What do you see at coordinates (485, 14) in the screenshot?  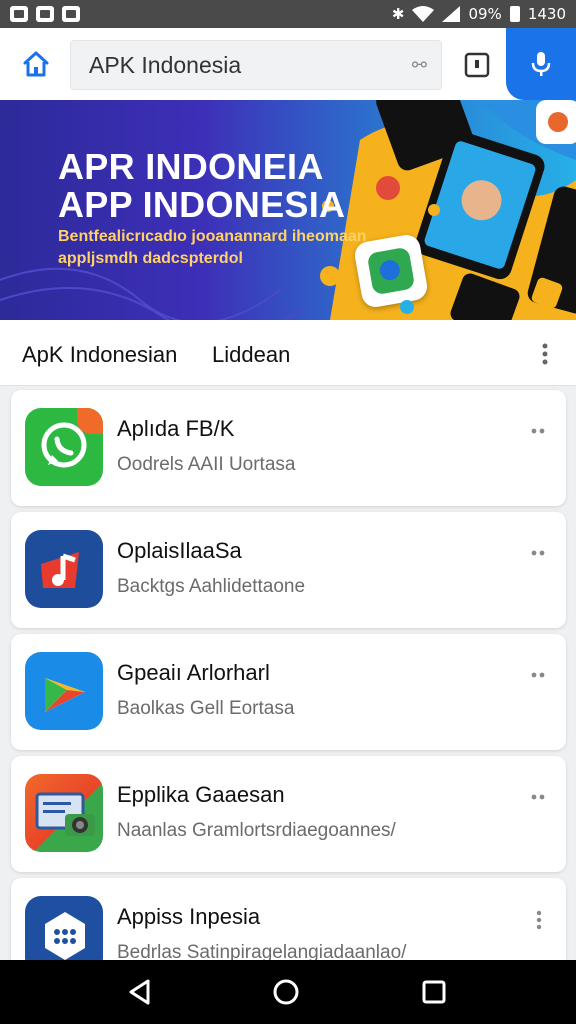 I see `battery-percent: 09%` at bounding box center [485, 14].